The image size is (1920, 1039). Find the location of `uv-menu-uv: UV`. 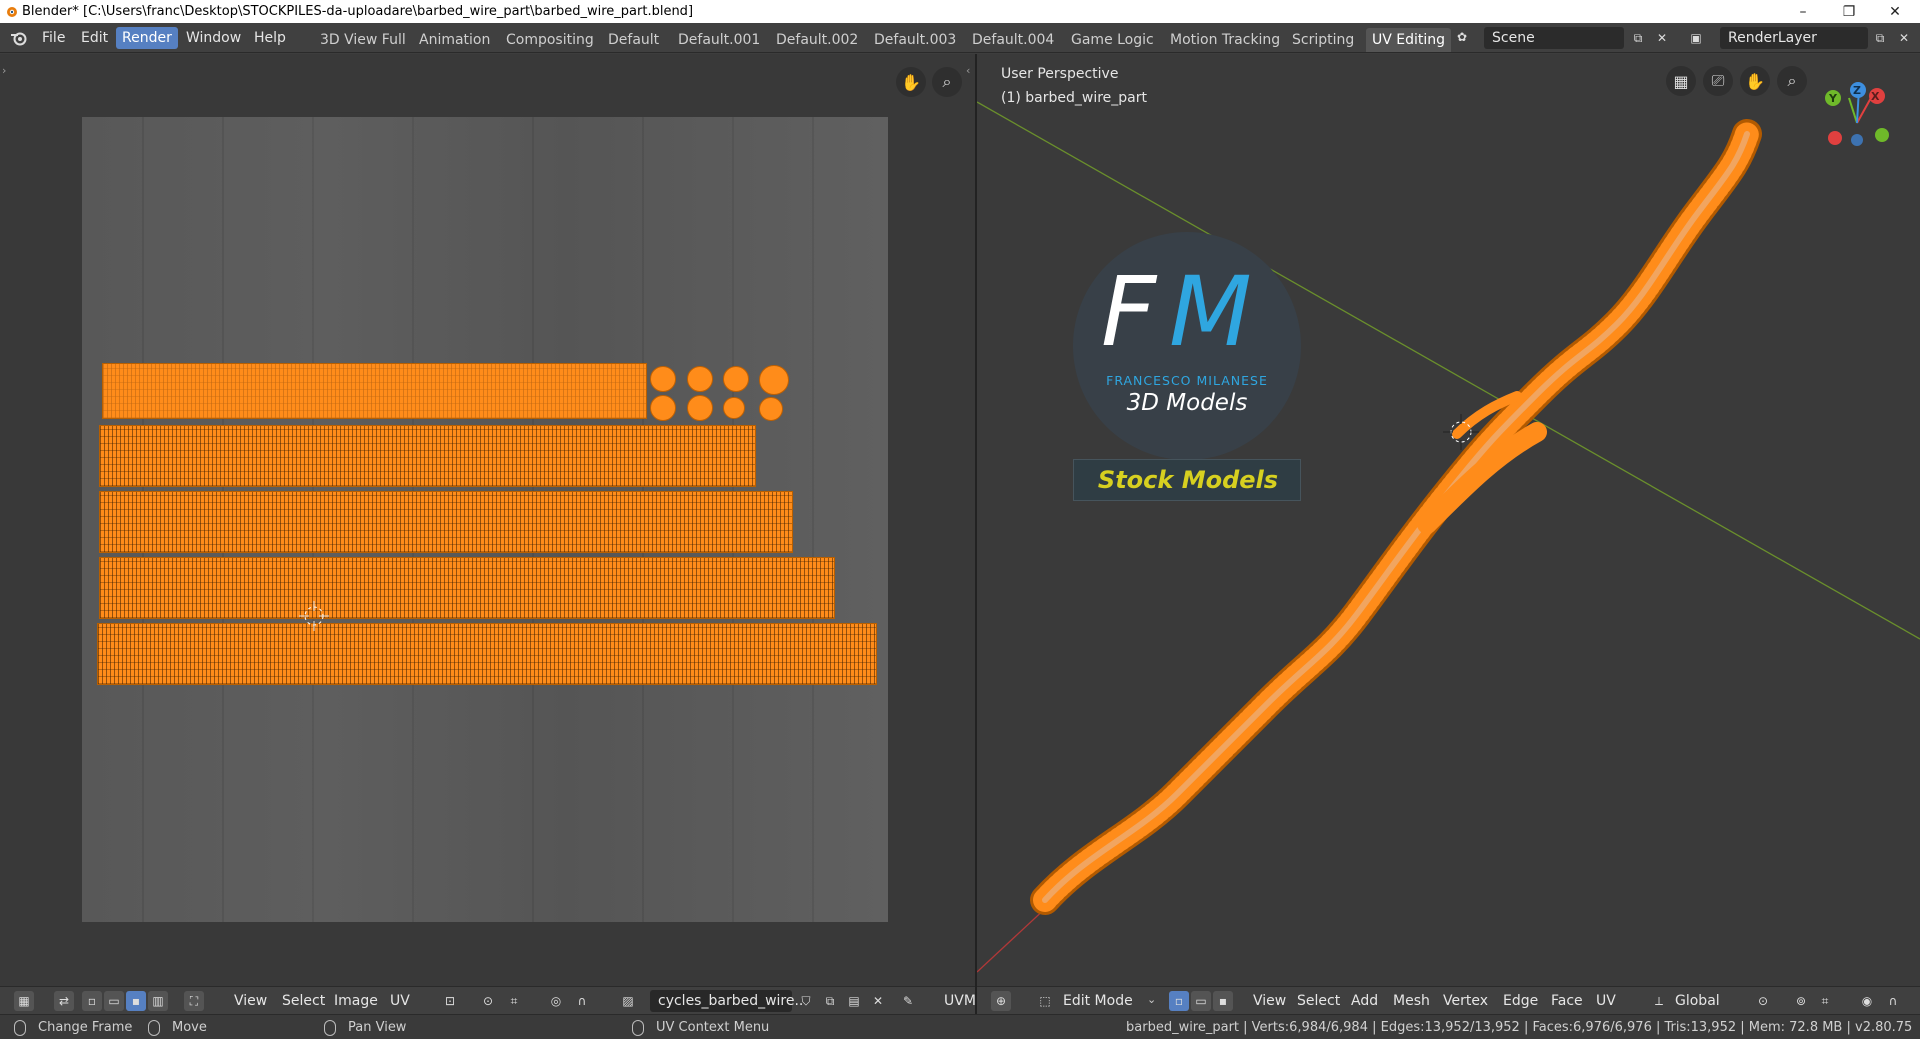

uv-menu-uv: UV is located at coordinates (400, 1001).